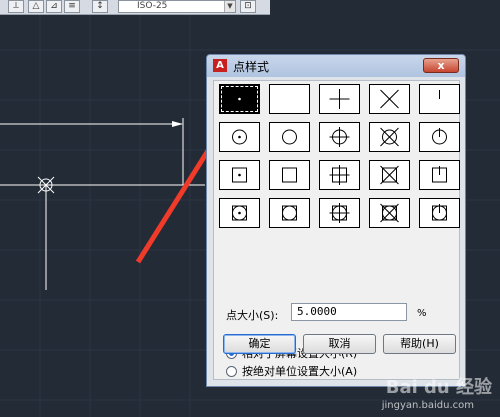 This screenshot has height=417, width=500. Describe the element at coordinates (438, 387) in the screenshot. I see `watermark-logo: Bai du 经验` at that location.